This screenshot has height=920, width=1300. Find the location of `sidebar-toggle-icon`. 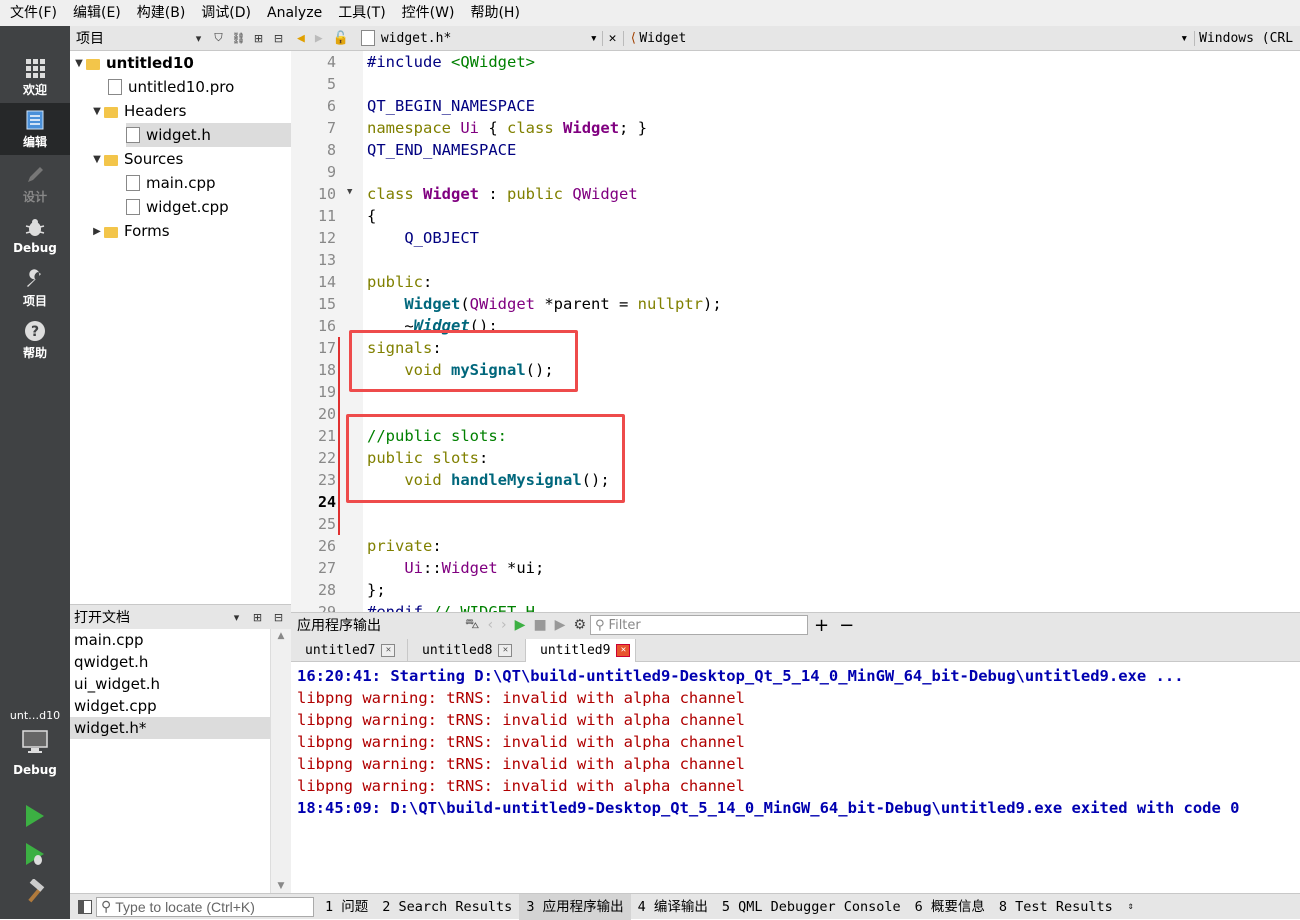

sidebar-toggle-icon is located at coordinates (85, 906).